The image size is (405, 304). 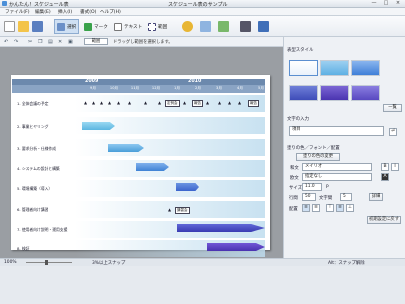 I want to click on new-button, so click(x=9, y=26).